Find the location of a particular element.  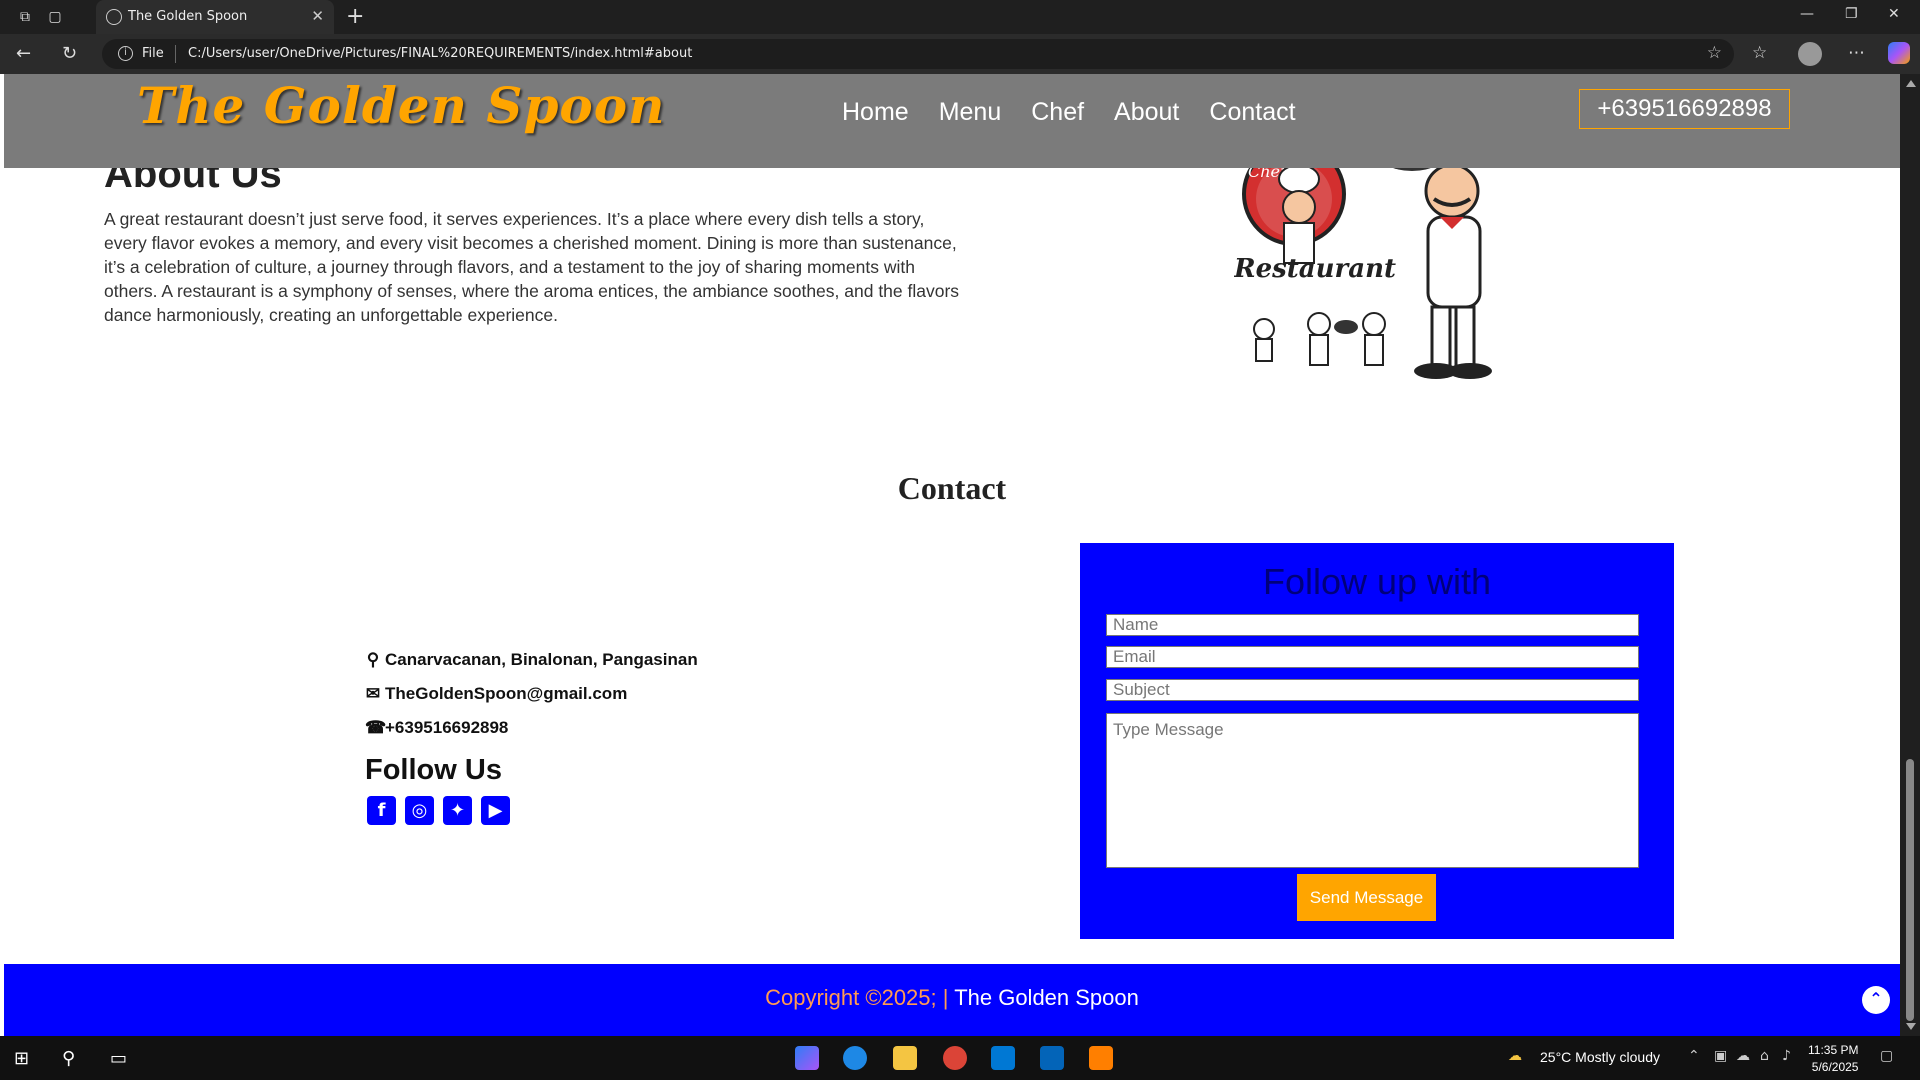

phone-icon: ☎ is located at coordinates (376, 727).